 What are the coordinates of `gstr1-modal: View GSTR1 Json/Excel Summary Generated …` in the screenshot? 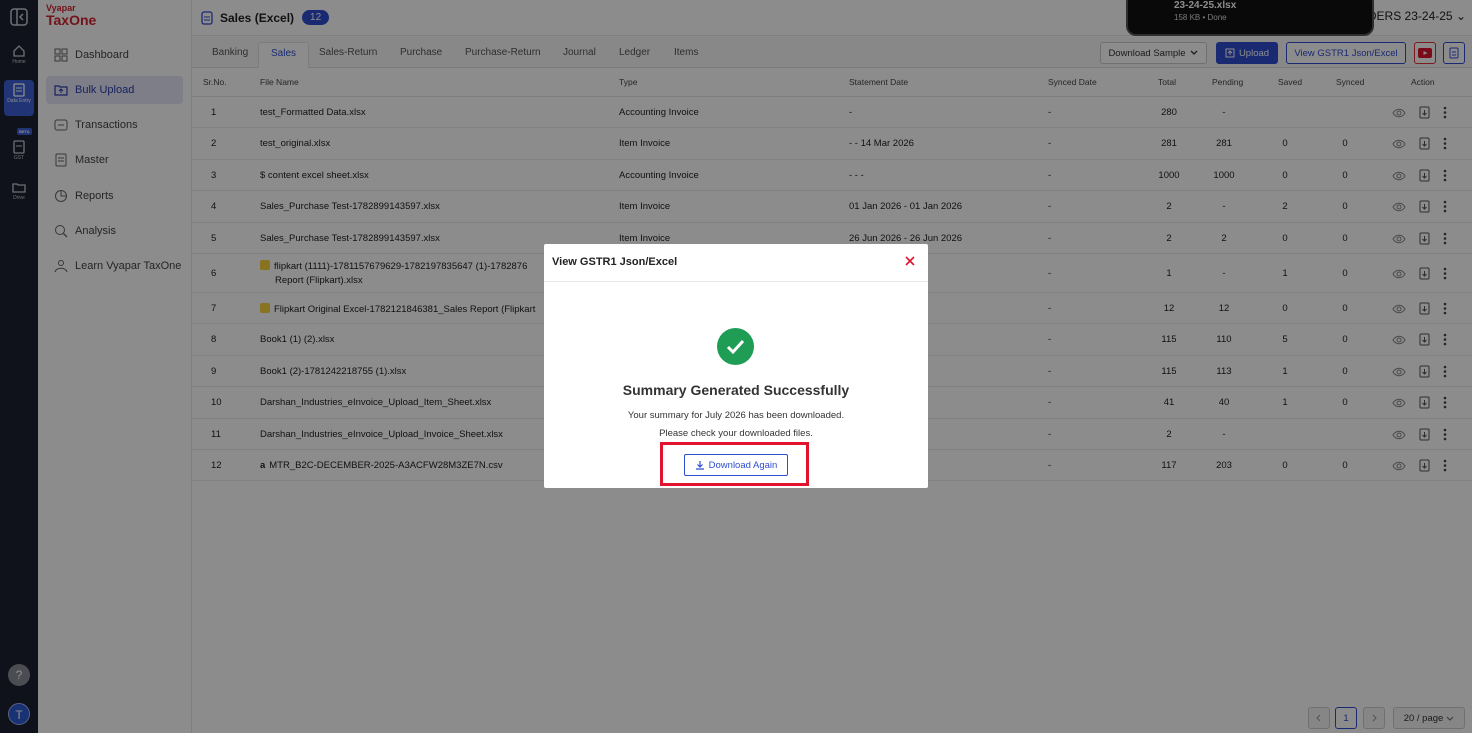 It's located at (736, 366).